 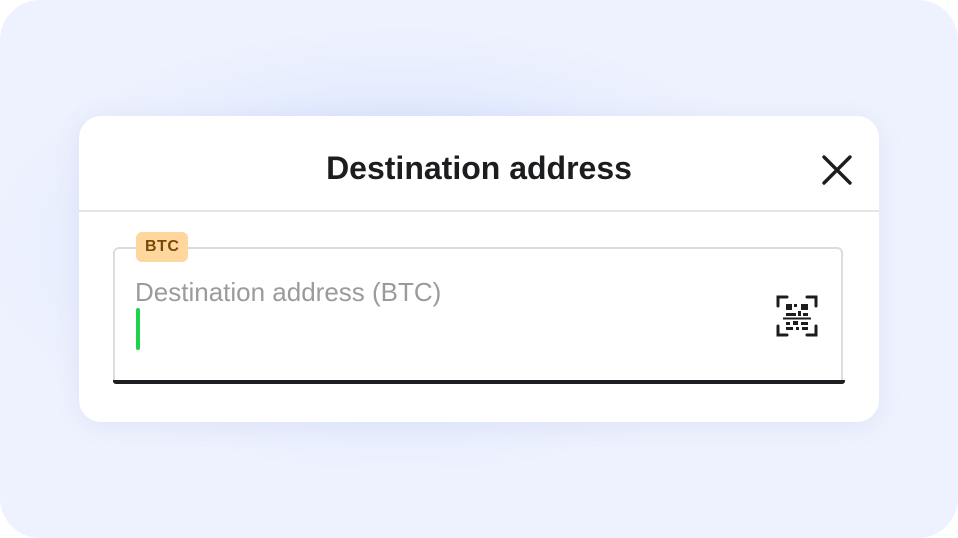 I want to click on text-caret, so click(x=138, y=329).